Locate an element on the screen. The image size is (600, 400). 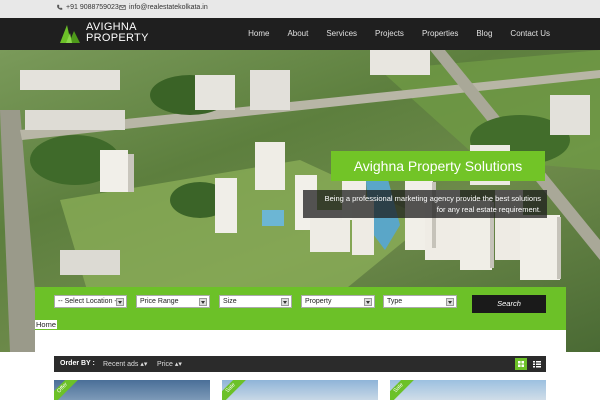
property-select: Property is located at coordinates (338, 301).